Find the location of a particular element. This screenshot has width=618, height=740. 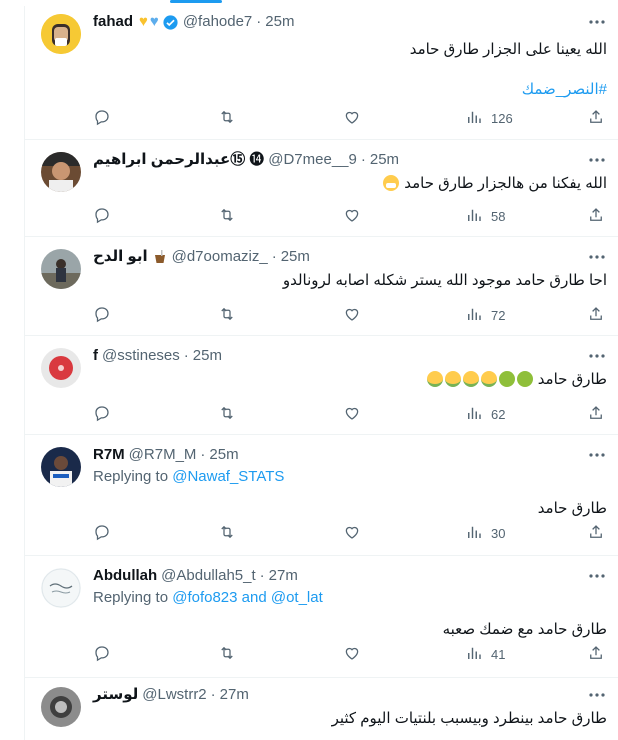

replying-to-link: @Nawaf_STATS is located at coordinates (228, 476).